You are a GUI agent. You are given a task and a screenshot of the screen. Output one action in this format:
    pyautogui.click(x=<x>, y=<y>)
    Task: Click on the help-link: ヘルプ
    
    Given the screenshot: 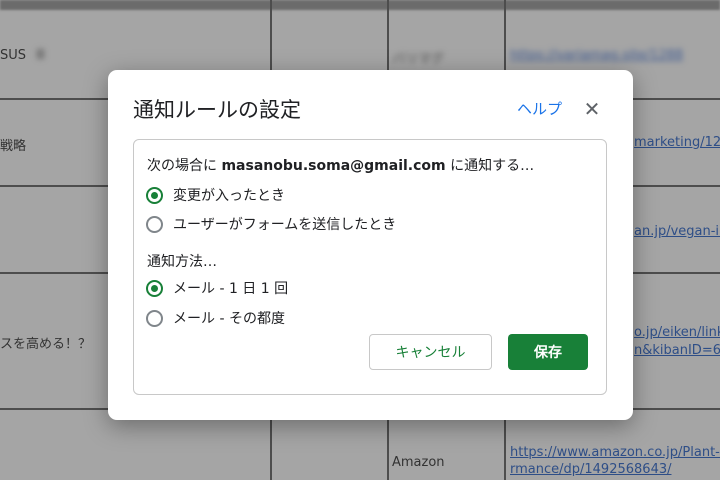 What is the action you would take?
    pyautogui.click(x=539, y=108)
    